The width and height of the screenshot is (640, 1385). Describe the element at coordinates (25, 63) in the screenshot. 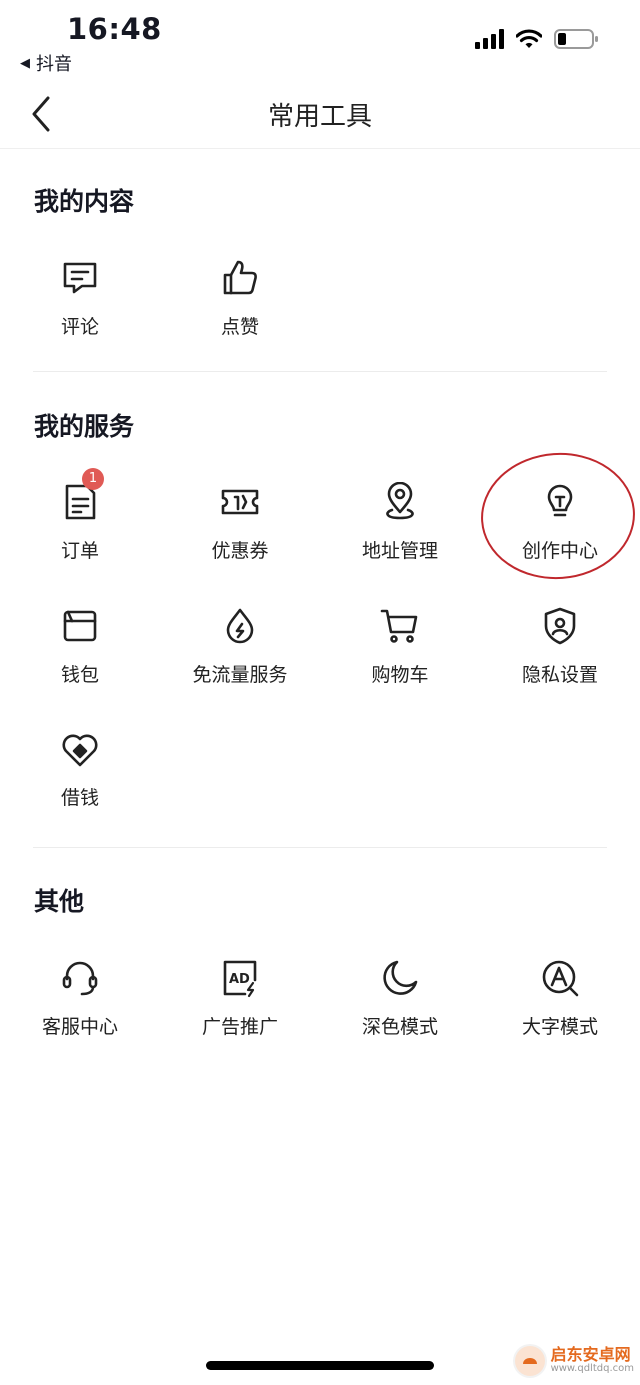

I see `back-triangle-icon: ◀` at that location.